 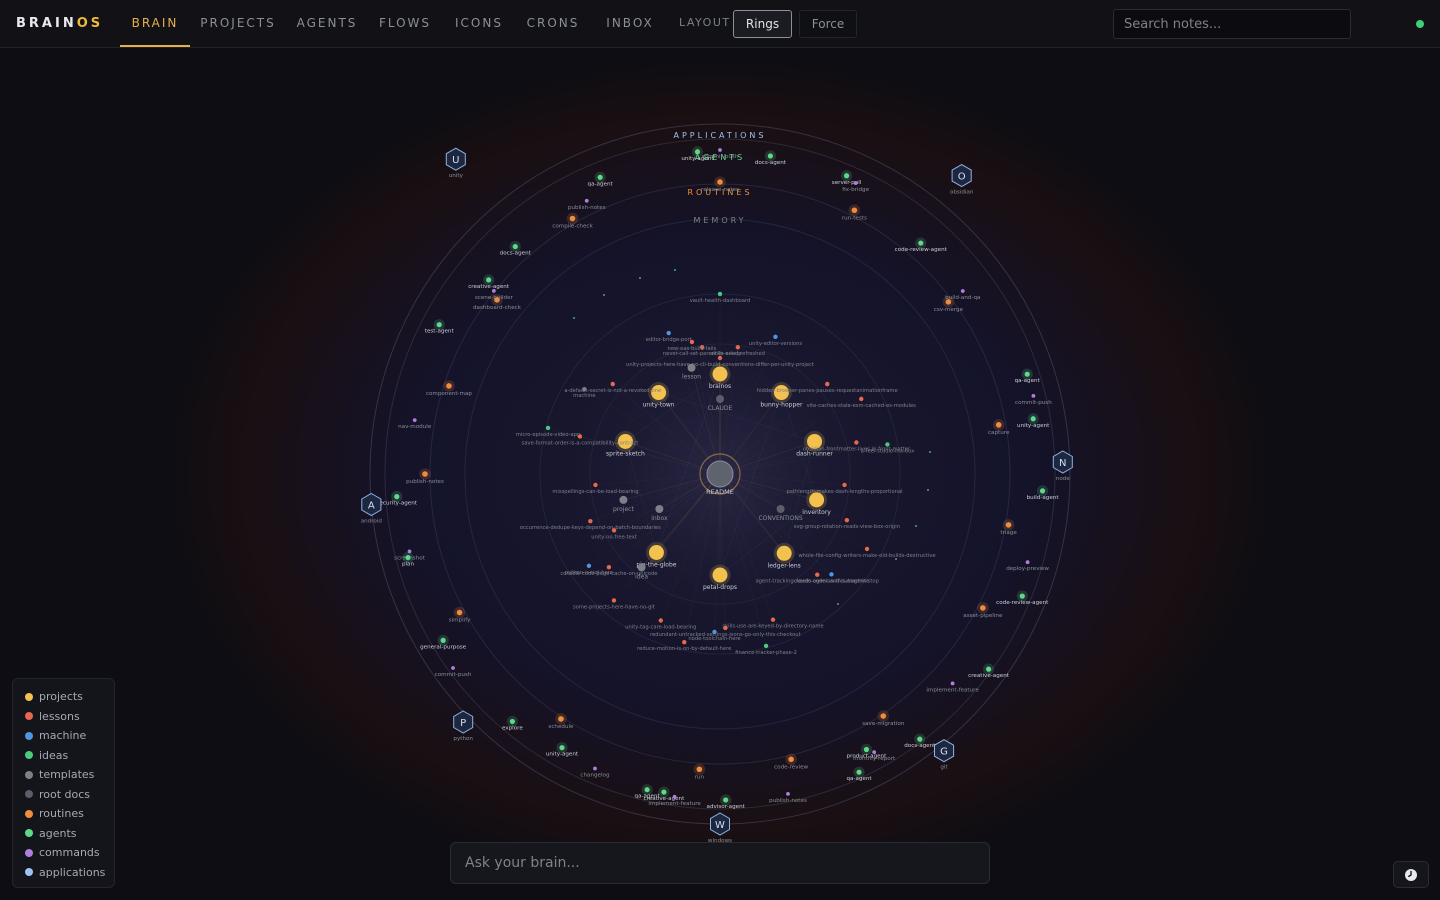 I want to click on legend-item-lessons: lessons, so click(x=69, y=717).